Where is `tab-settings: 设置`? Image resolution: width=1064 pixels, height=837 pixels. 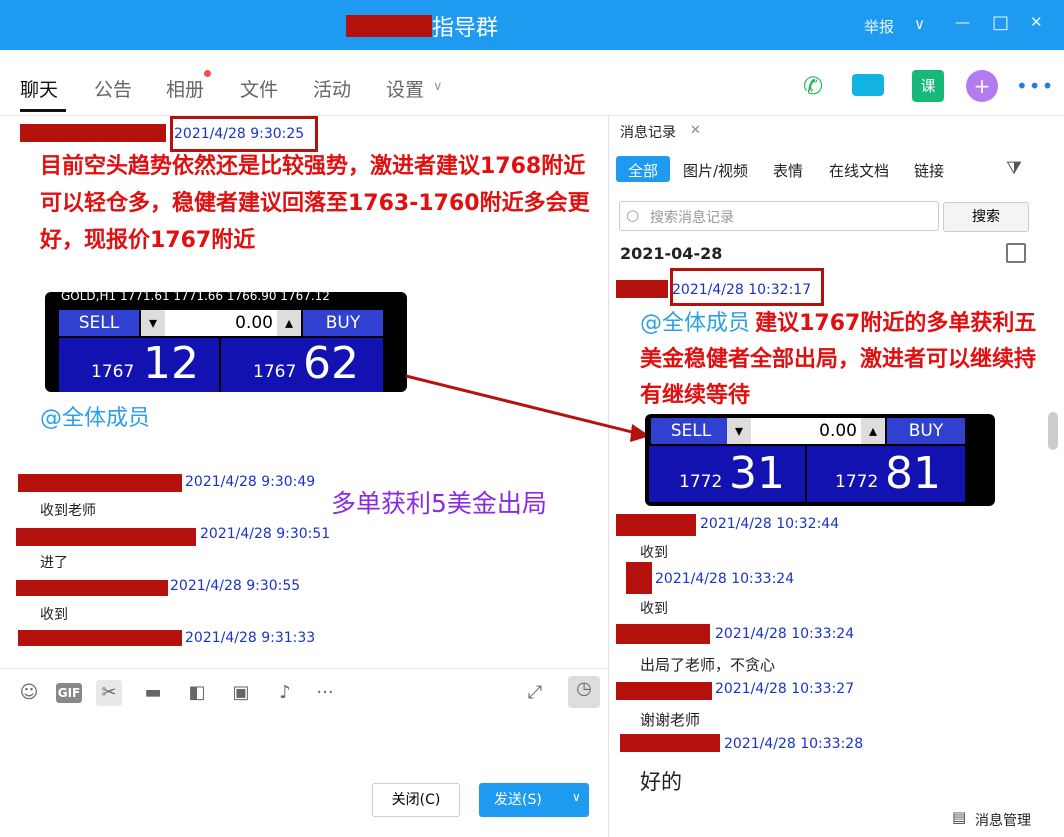 tab-settings: 设置 is located at coordinates (405, 88).